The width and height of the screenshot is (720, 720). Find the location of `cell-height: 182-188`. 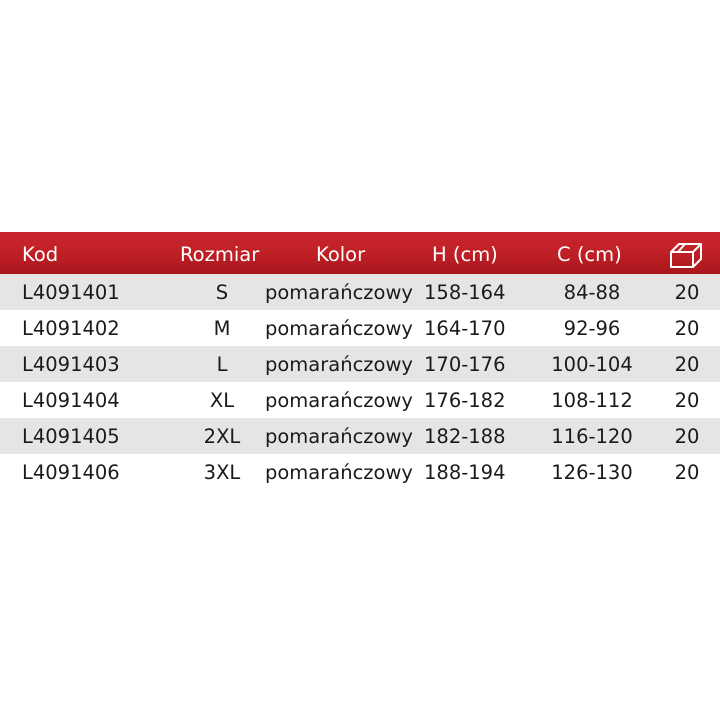

cell-height: 182-188 is located at coordinates (465, 436).